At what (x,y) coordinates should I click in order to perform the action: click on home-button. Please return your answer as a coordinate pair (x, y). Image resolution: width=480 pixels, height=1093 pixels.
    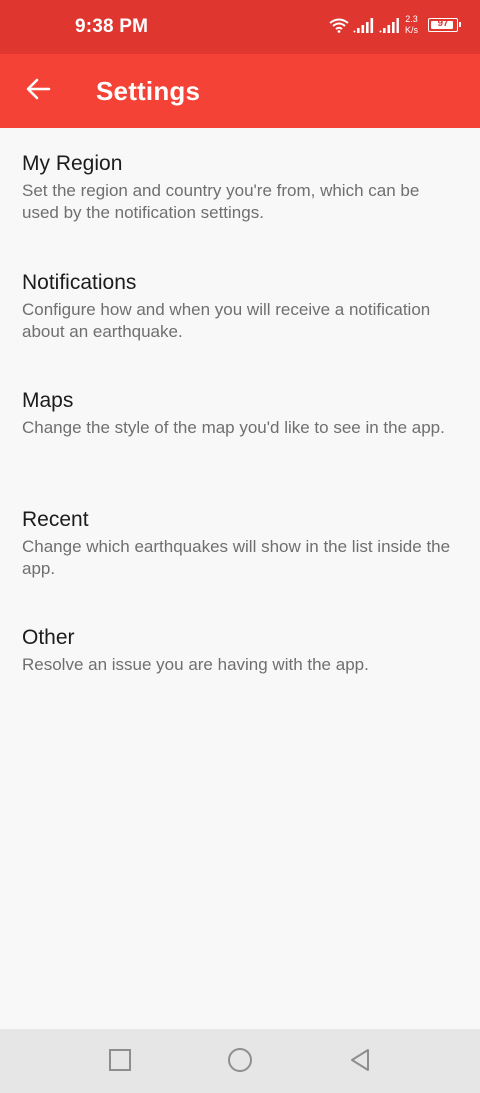
    Looking at the image, I should click on (240, 1062).